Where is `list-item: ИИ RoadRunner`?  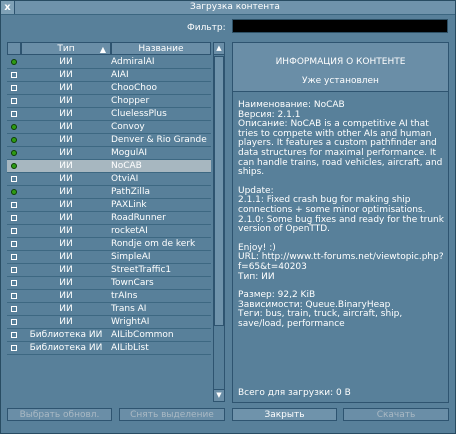
list-item: ИИ RoadRunner is located at coordinates (109, 218).